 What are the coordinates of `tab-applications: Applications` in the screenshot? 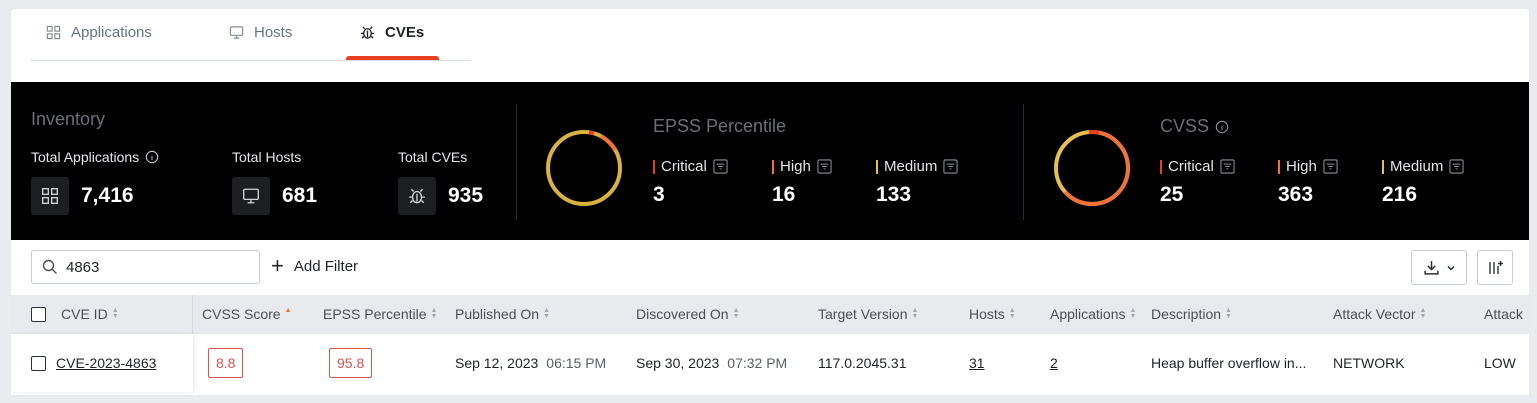 It's located at (99, 32).